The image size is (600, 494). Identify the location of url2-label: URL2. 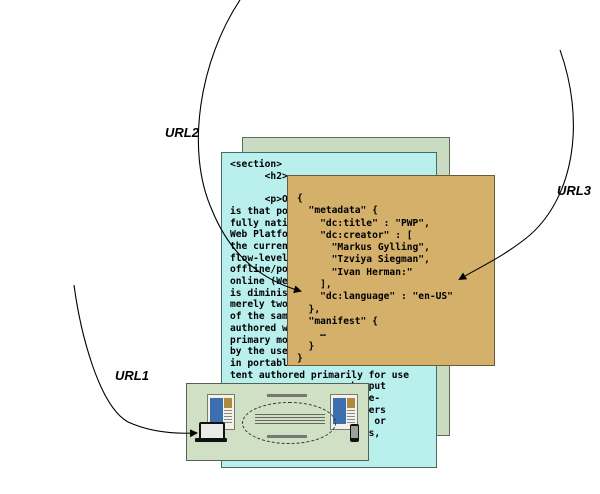
(182, 132).